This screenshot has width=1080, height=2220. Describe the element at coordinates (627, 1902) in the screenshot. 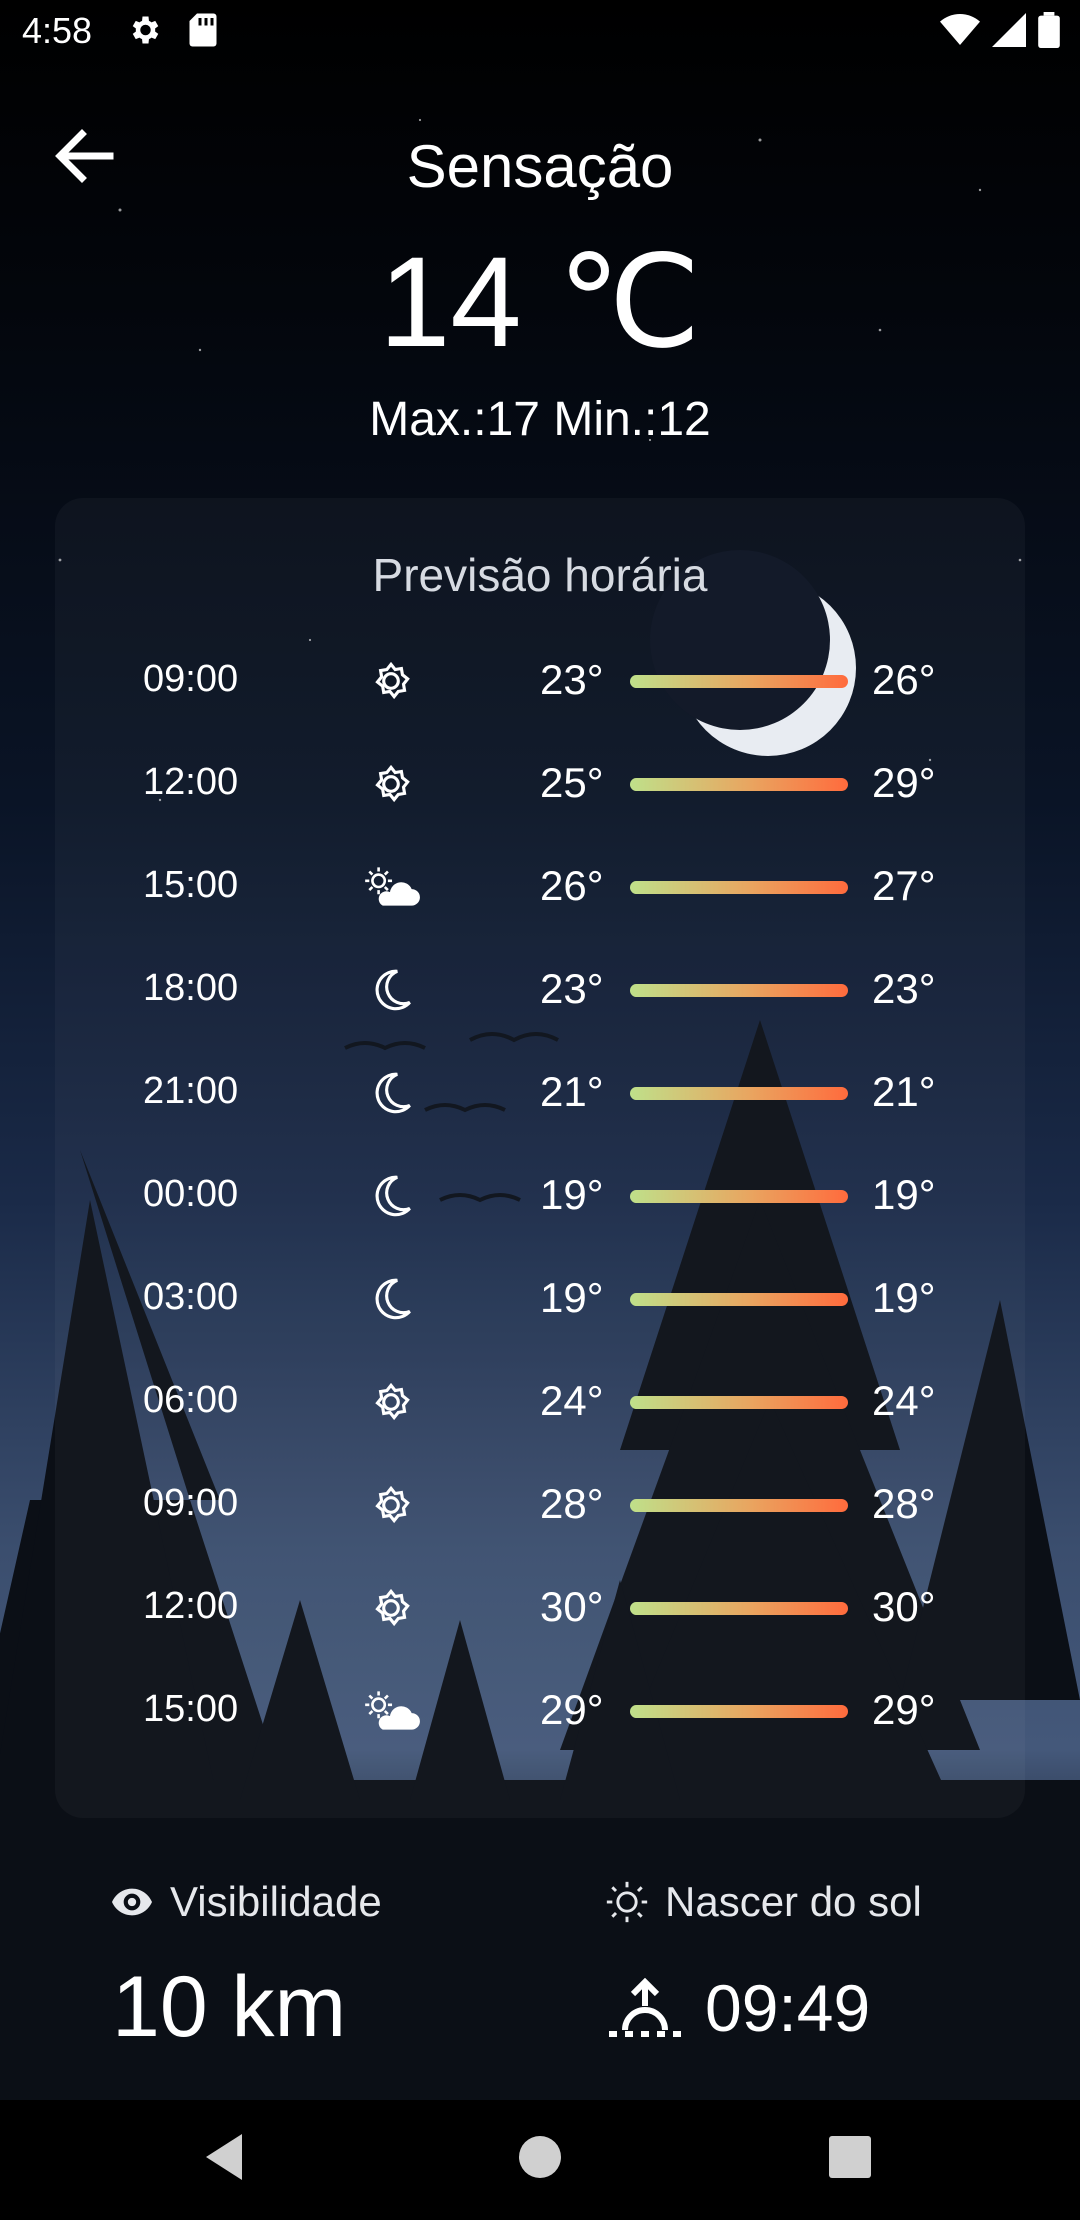

I see `sun-outline-icon` at that location.